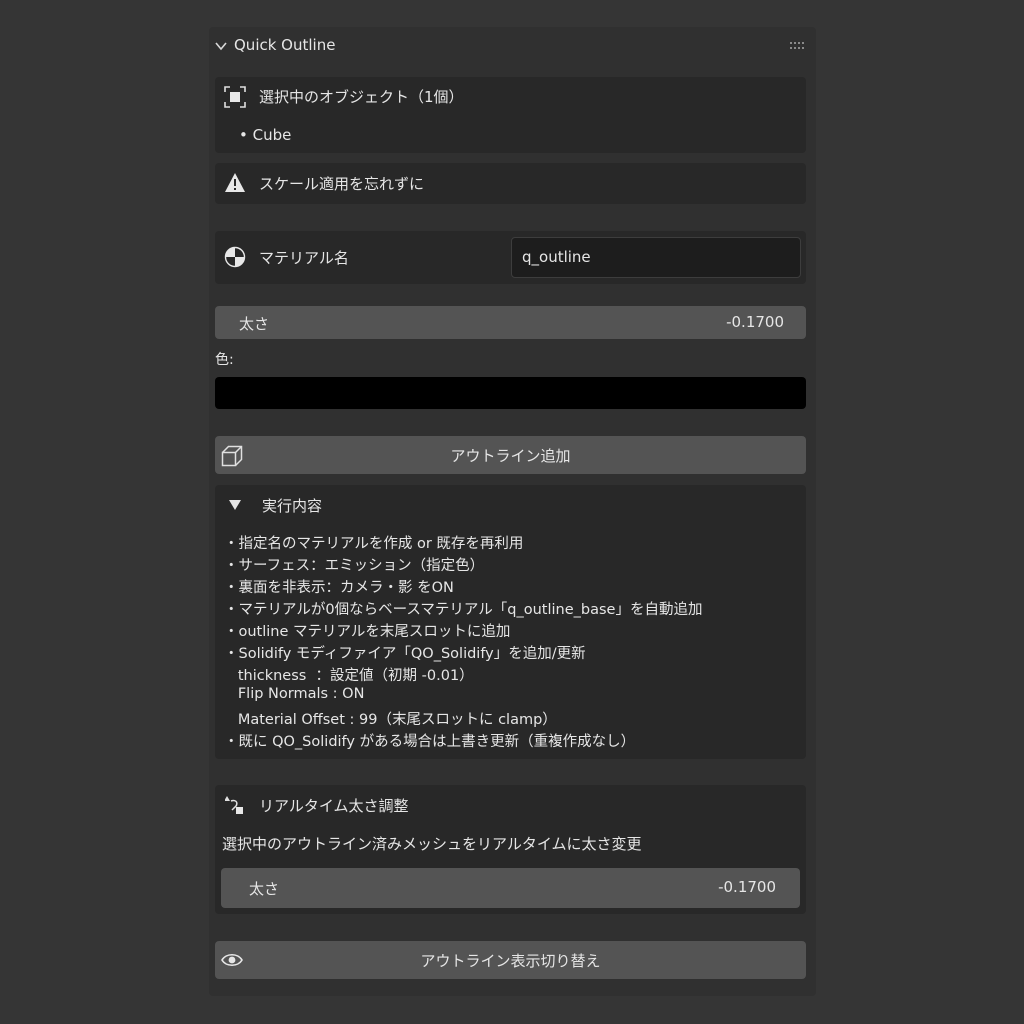  Describe the element at coordinates (361, 97) in the screenshot. I see `selection-header: 選択中のオブジェクト（1個）` at that location.